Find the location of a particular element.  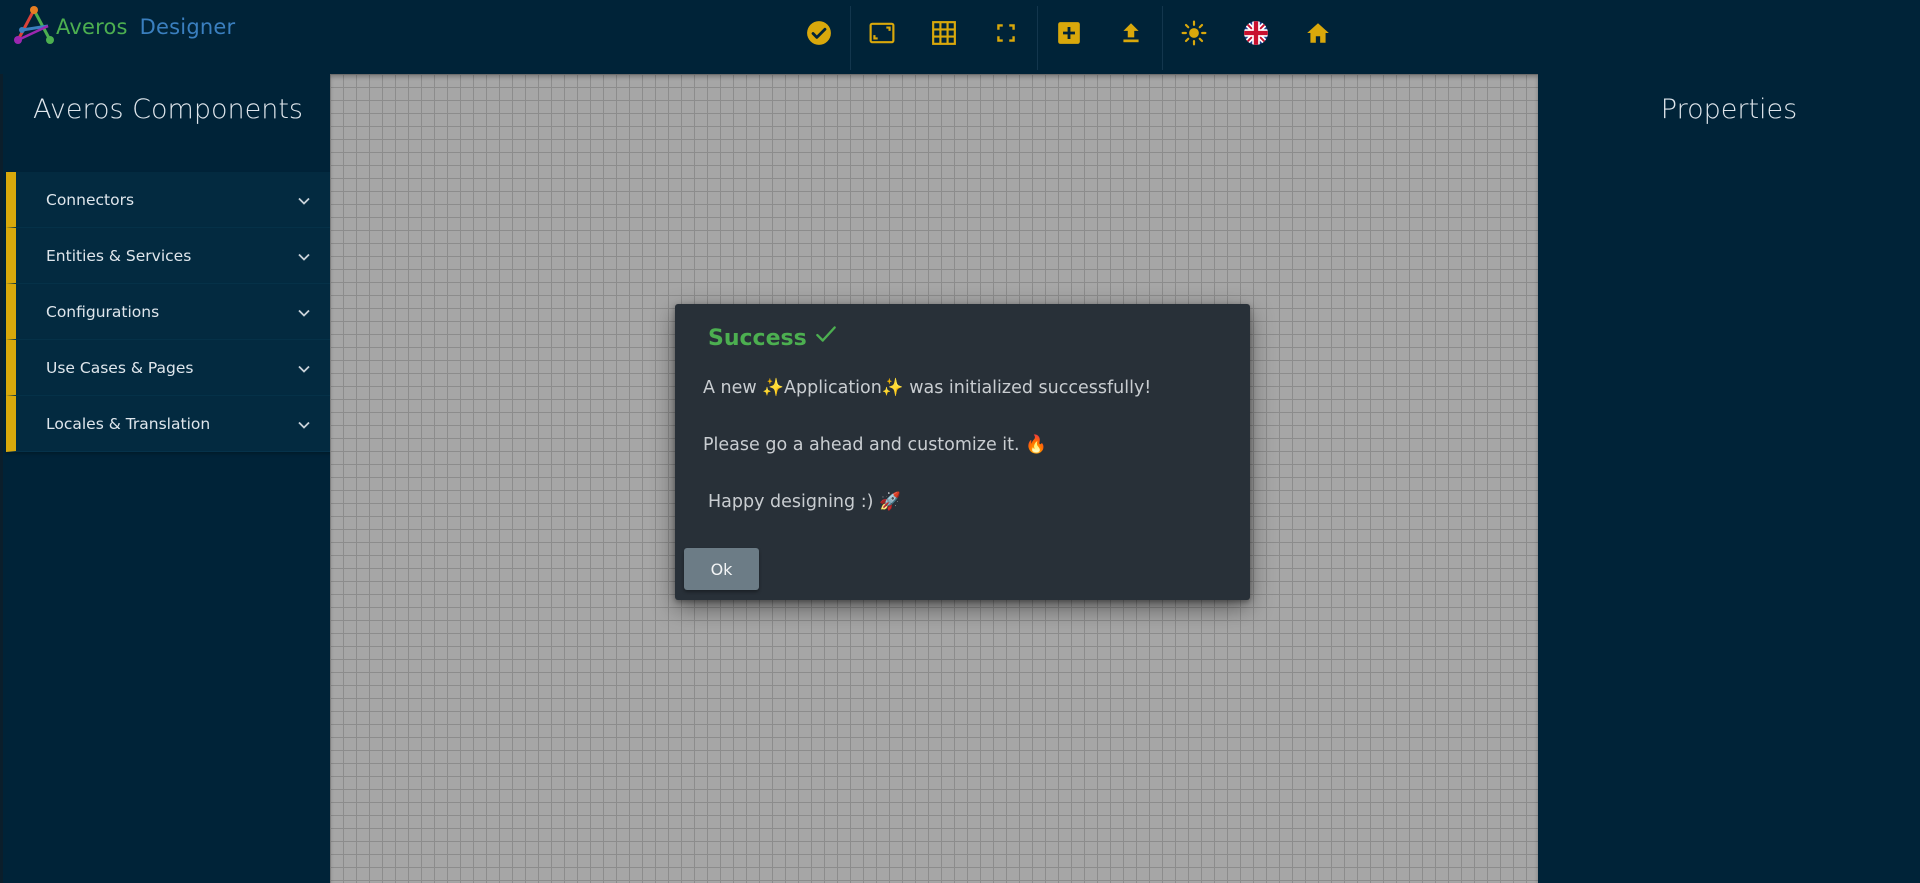

upload-icon is located at coordinates (1131, 33).